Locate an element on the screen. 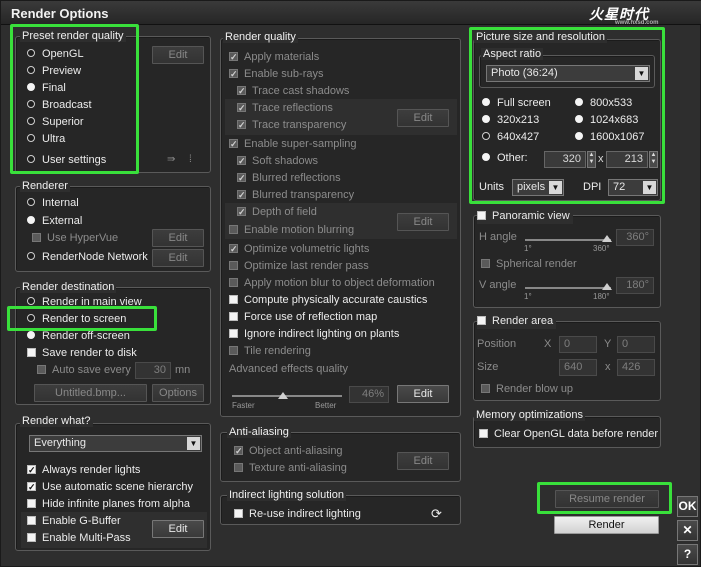 This screenshot has width=701, height=567. dest-main-view: Render in main view is located at coordinates (84, 302).